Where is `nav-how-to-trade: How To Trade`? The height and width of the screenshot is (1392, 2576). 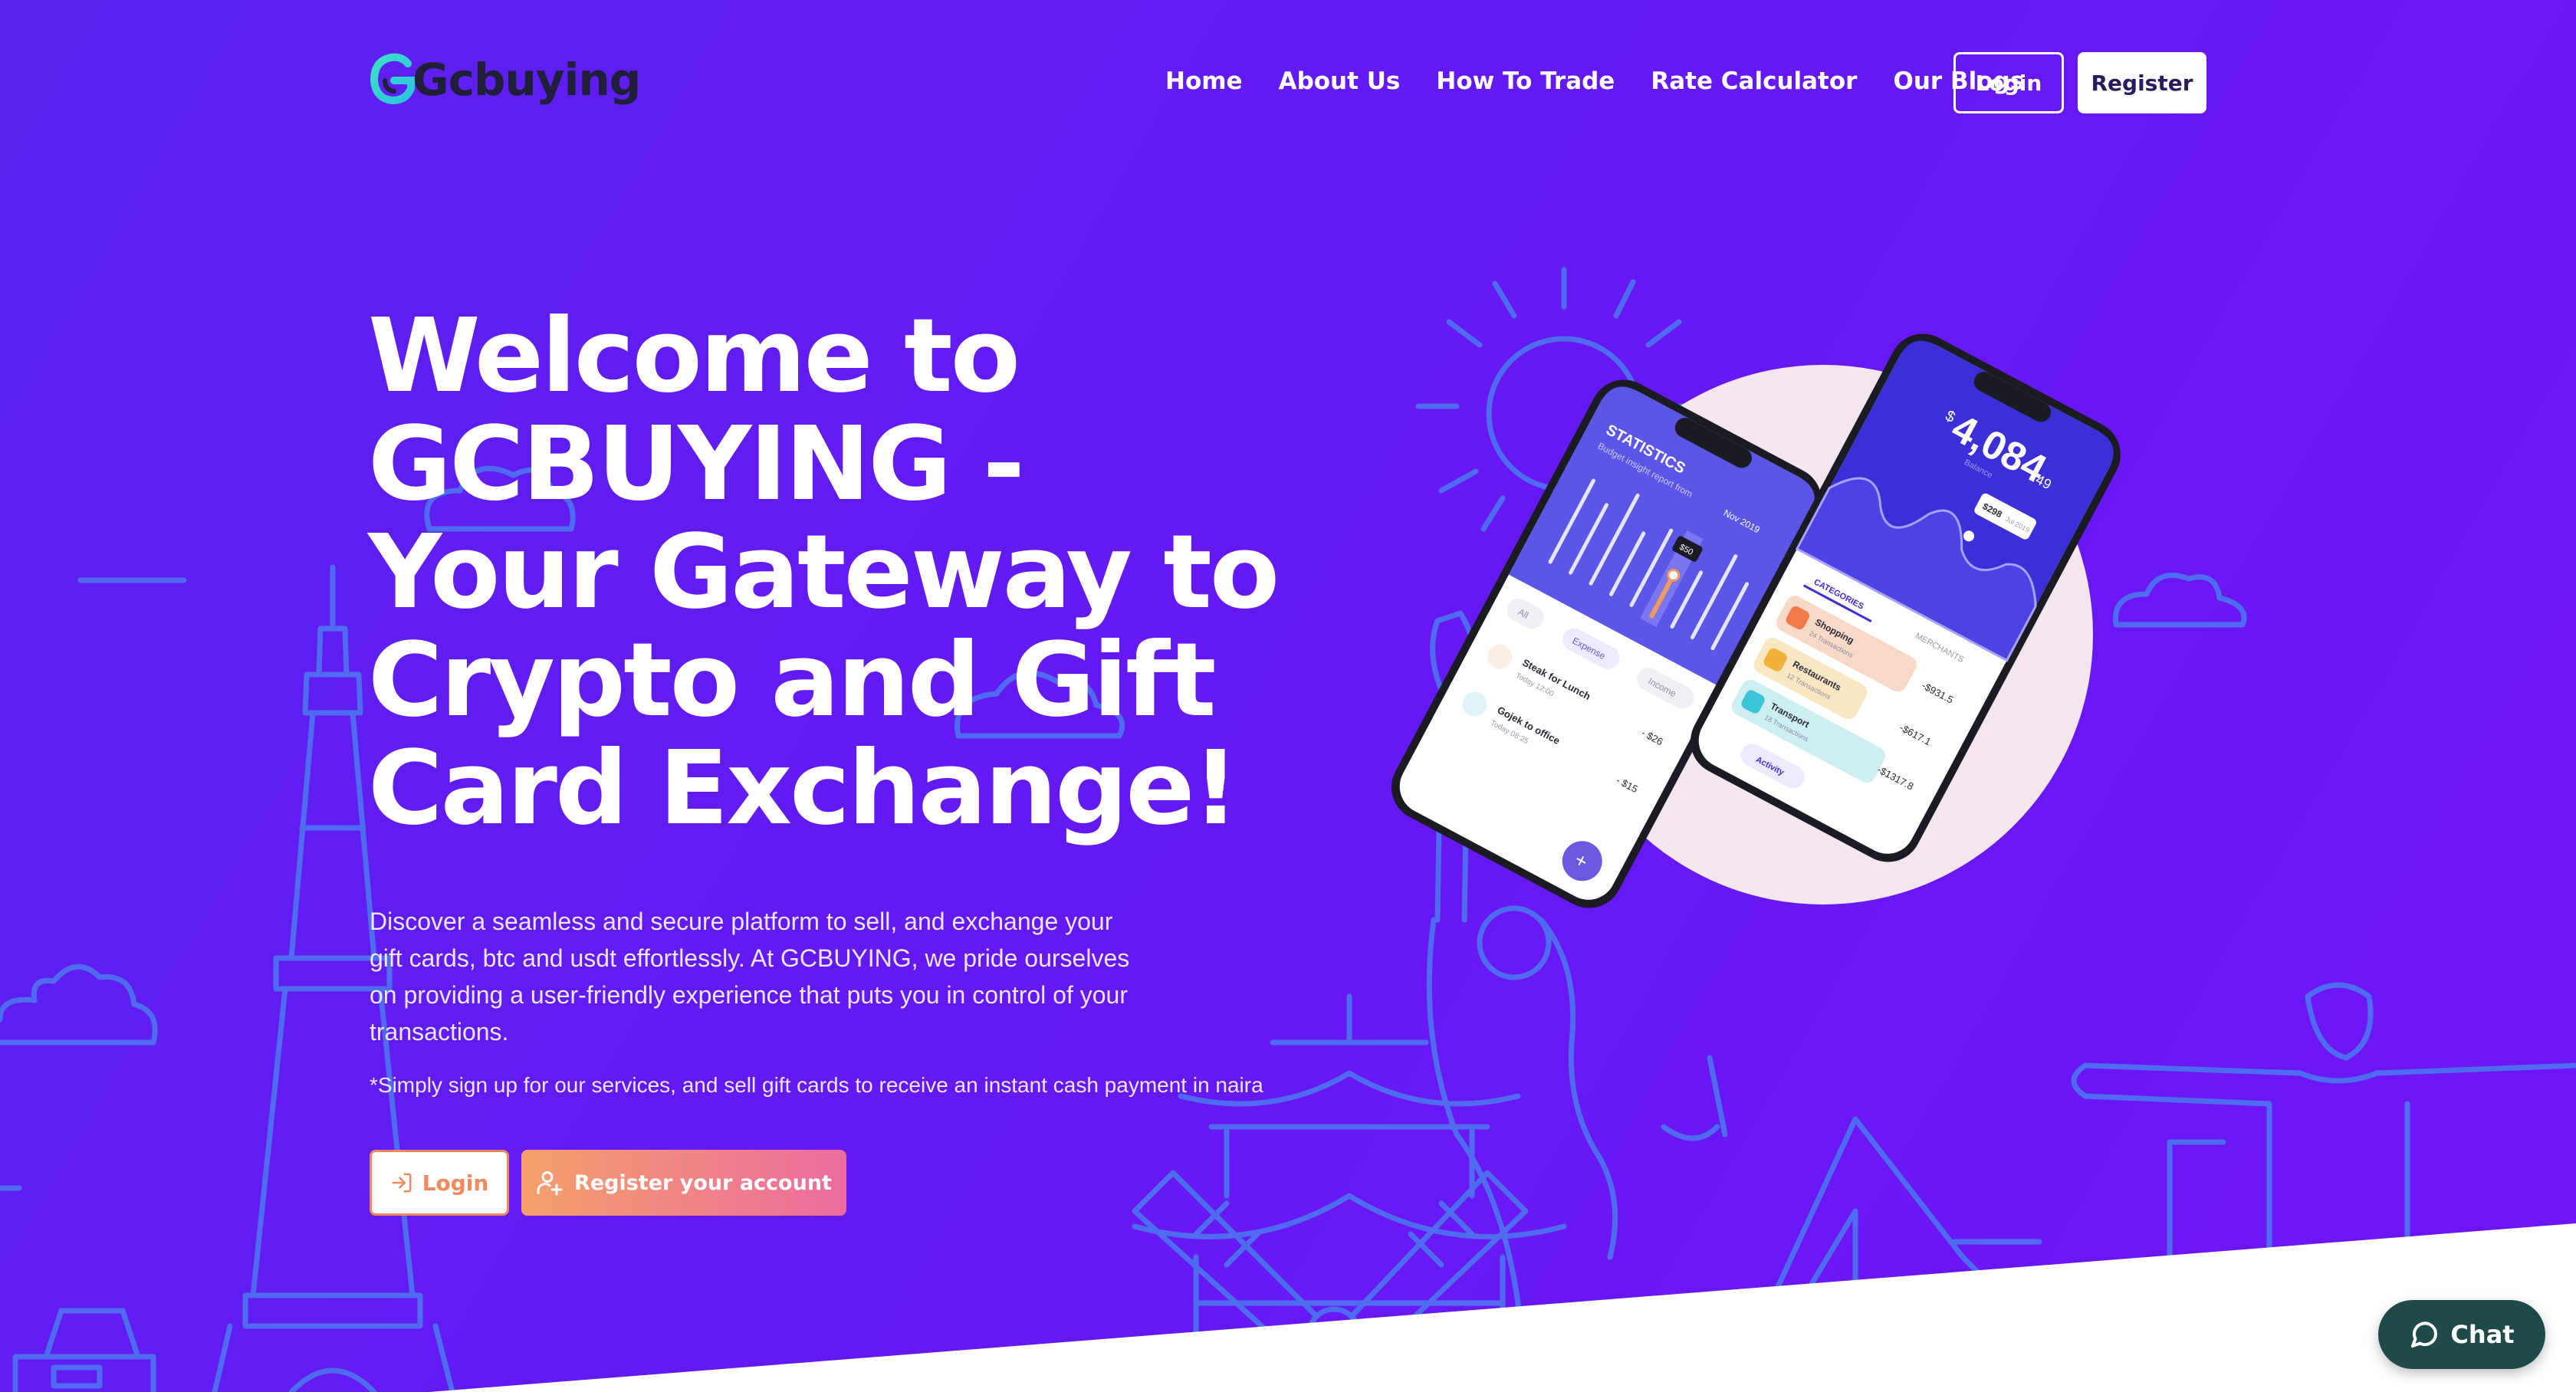 nav-how-to-trade: How To Trade is located at coordinates (1526, 81).